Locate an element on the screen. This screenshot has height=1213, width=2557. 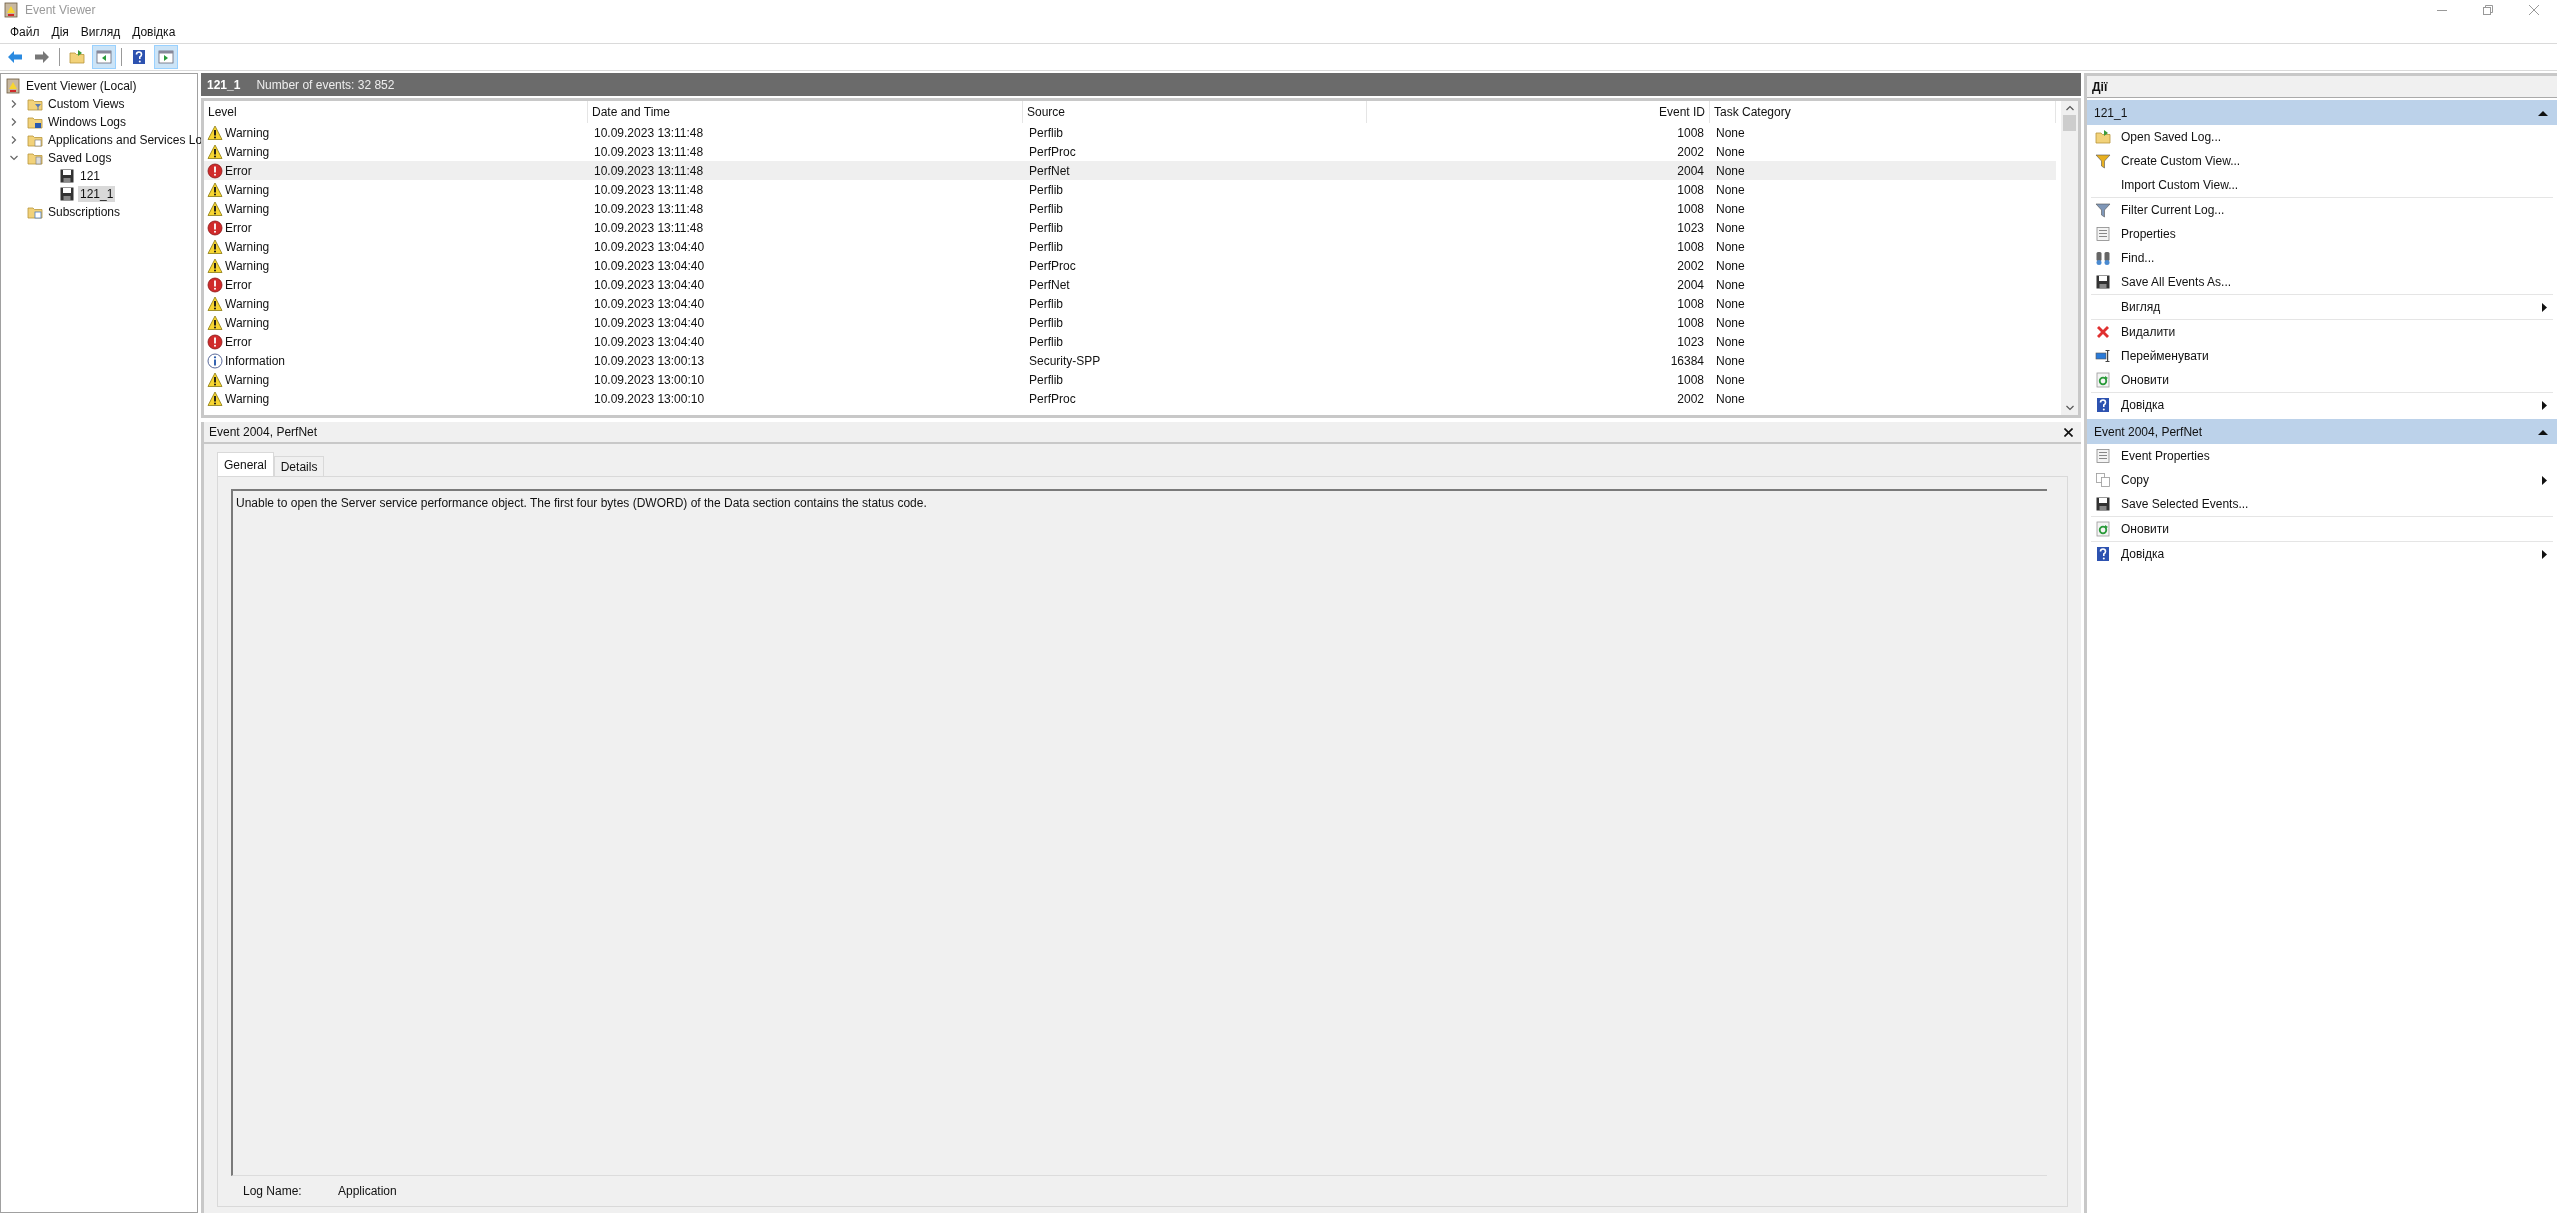
back-arrow-icon is located at coordinates (15, 57).